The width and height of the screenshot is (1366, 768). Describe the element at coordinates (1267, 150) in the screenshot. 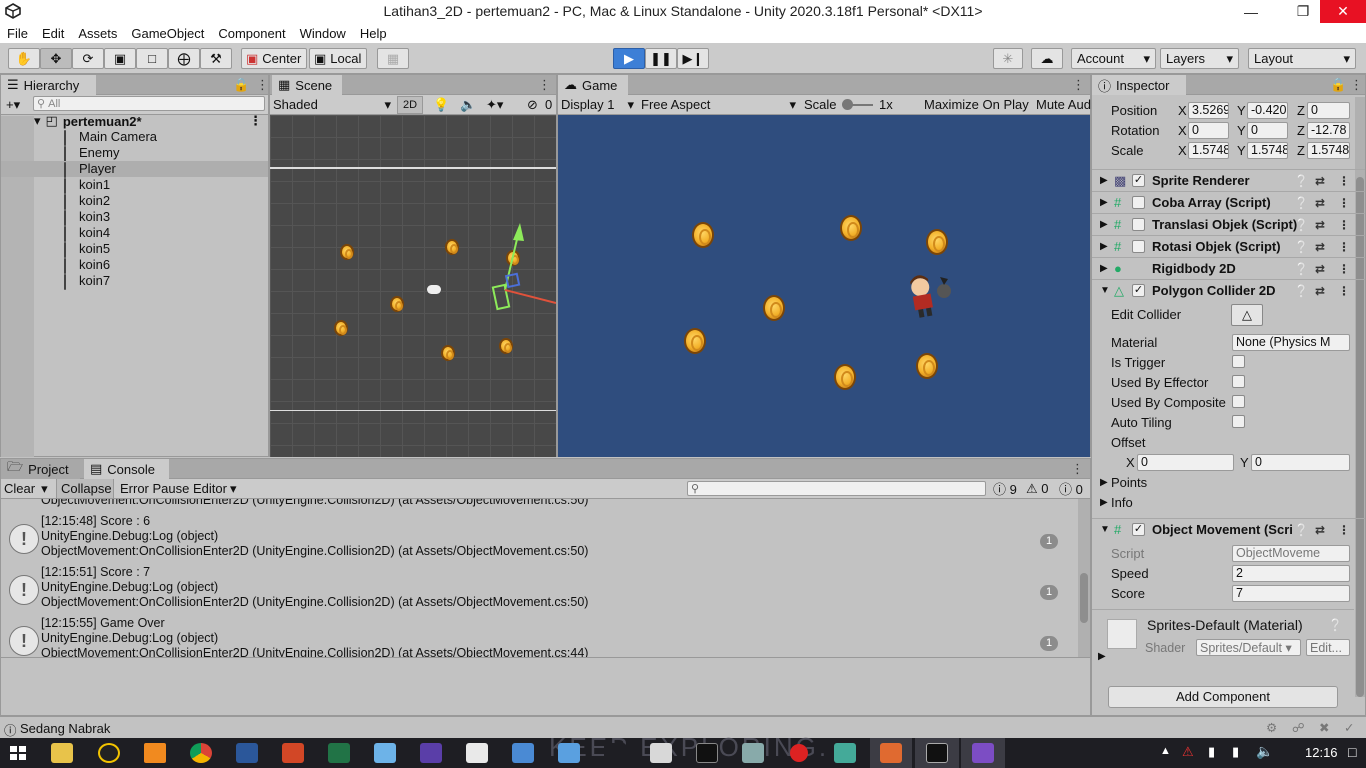

I see `scale-y-field: 1.5748` at that location.